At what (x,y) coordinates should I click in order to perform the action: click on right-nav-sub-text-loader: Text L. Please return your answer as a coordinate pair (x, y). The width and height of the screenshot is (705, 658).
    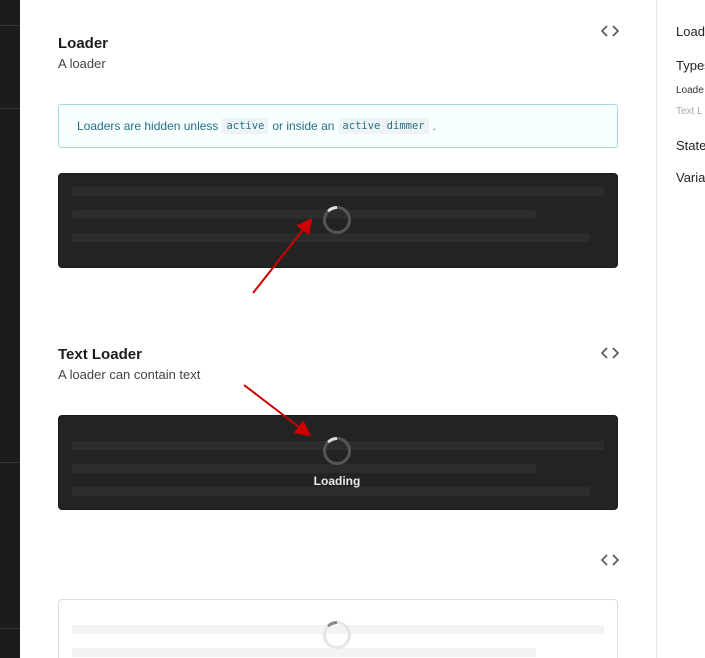
    Looking at the image, I should click on (689, 111).